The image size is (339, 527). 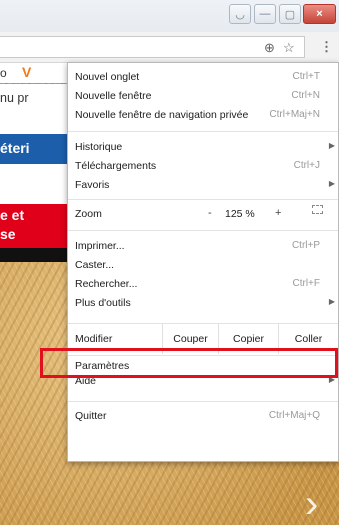 What do you see at coordinates (12, 215) in the screenshot?
I see `page-red-banner-line1: e et` at bounding box center [12, 215].